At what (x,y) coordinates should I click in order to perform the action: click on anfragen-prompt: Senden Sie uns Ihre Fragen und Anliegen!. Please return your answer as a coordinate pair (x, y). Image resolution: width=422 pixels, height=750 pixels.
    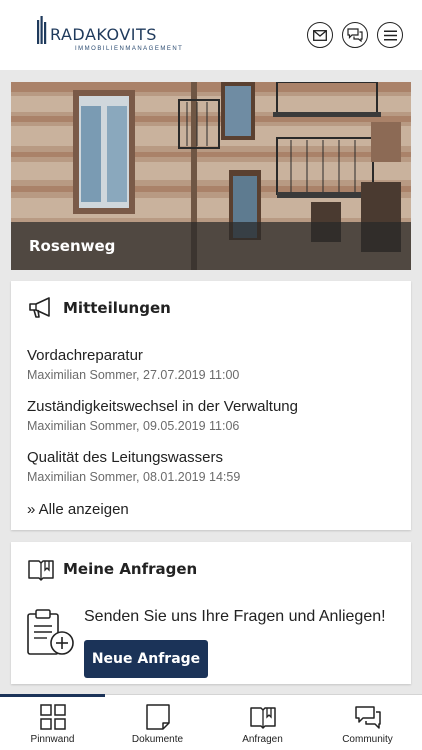
    Looking at the image, I should click on (235, 616).